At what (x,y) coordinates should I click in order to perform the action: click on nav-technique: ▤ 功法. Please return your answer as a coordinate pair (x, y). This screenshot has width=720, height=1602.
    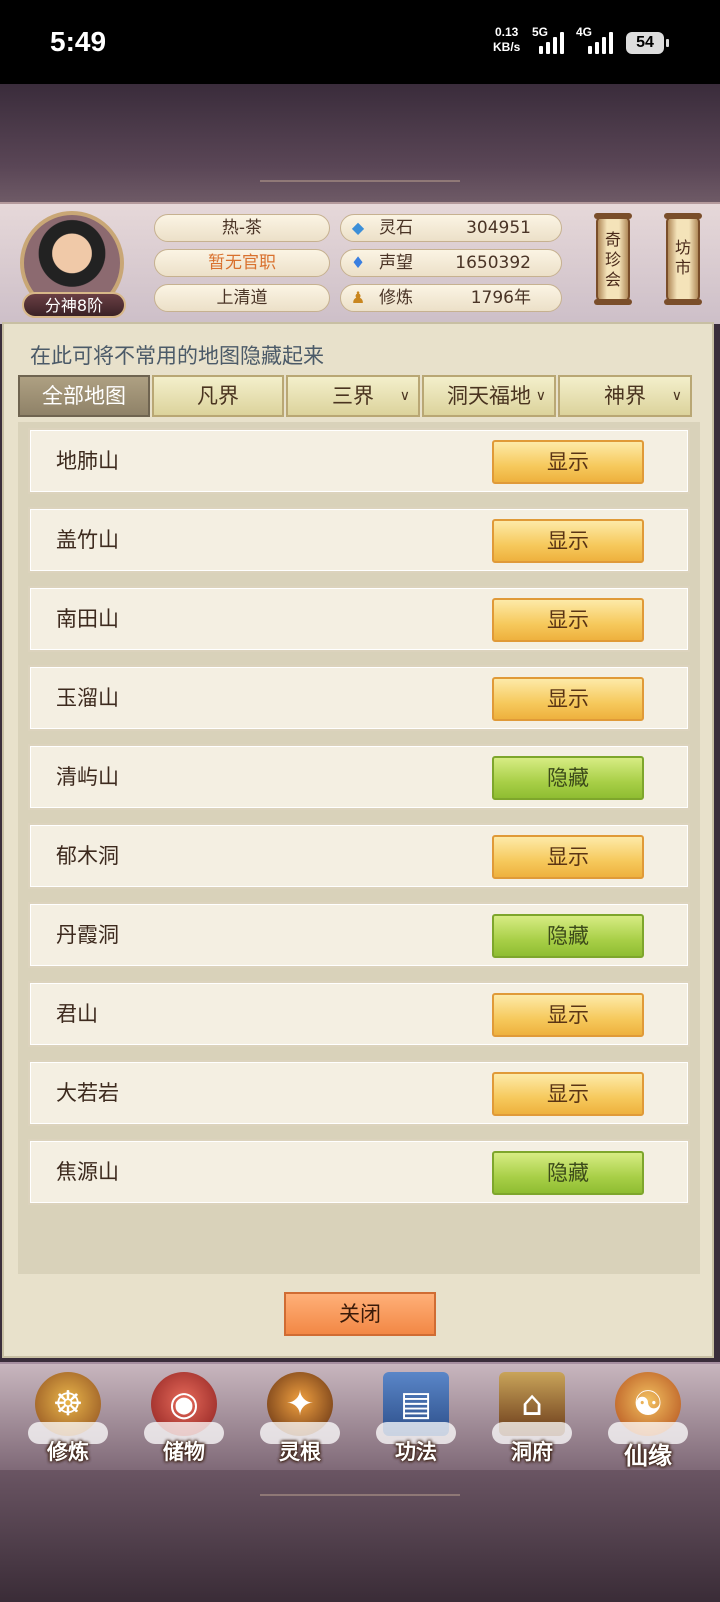
    Looking at the image, I should click on (416, 1420).